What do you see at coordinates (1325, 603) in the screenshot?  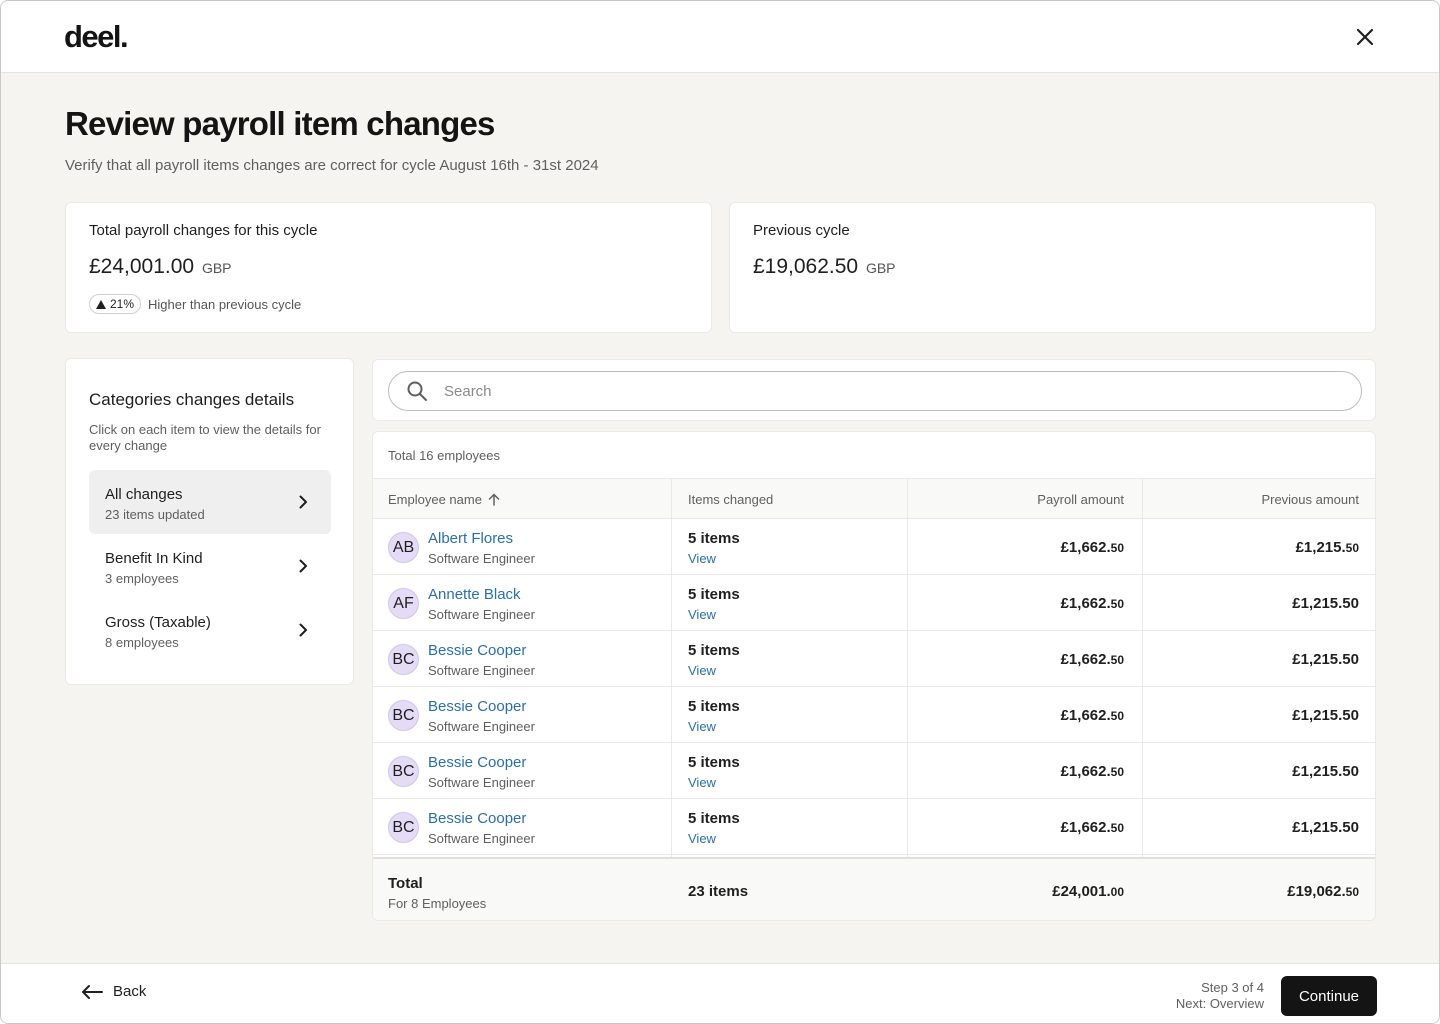 I see `amount-main: £1,215.50` at bounding box center [1325, 603].